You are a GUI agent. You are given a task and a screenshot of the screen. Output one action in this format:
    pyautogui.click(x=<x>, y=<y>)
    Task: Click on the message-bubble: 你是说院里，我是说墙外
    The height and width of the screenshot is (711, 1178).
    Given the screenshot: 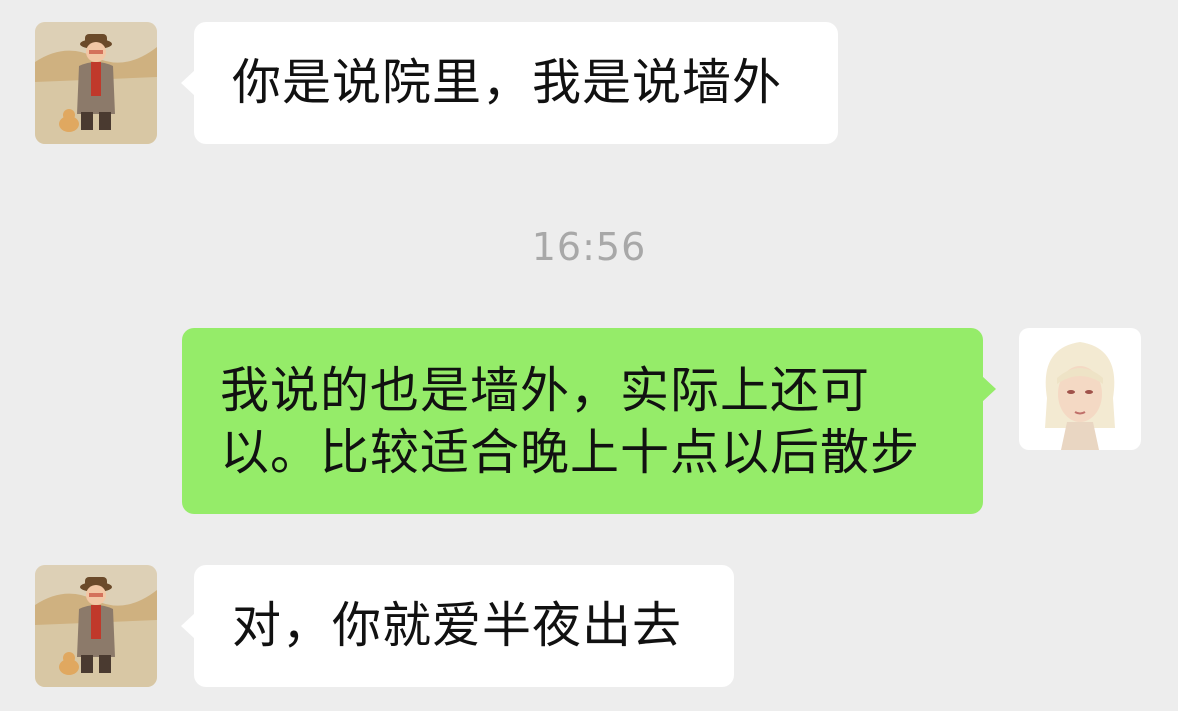 What is the action you would take?
    pyautogui.click(x=509, y=83)
    